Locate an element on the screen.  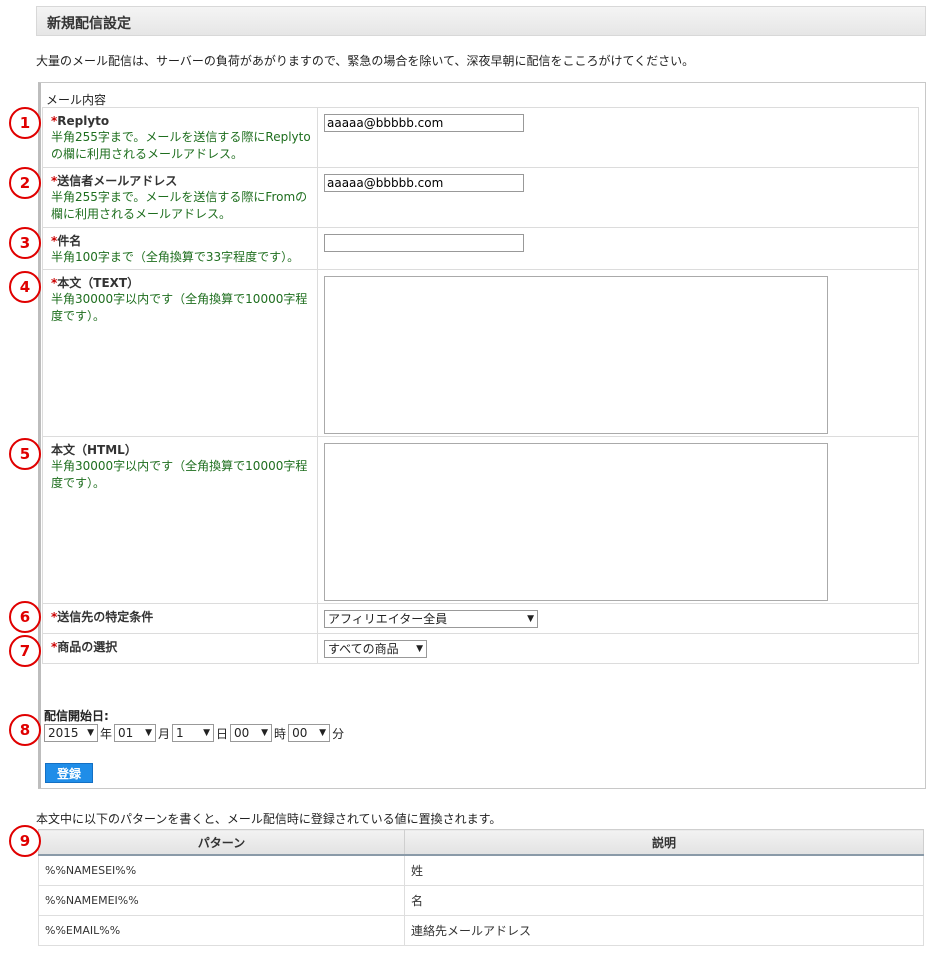
pattern-table-header: パターン 説明 is located at coordinates (481, 842).